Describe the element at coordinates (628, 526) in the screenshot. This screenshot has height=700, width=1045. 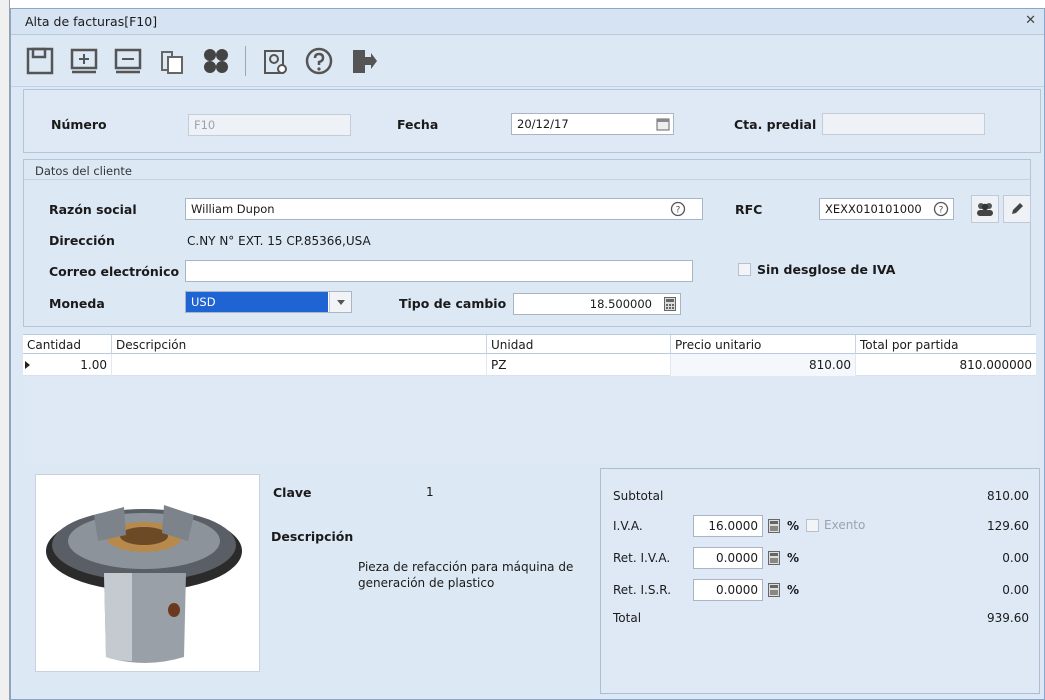
I see `iva-label: I.V.A.` at that location.